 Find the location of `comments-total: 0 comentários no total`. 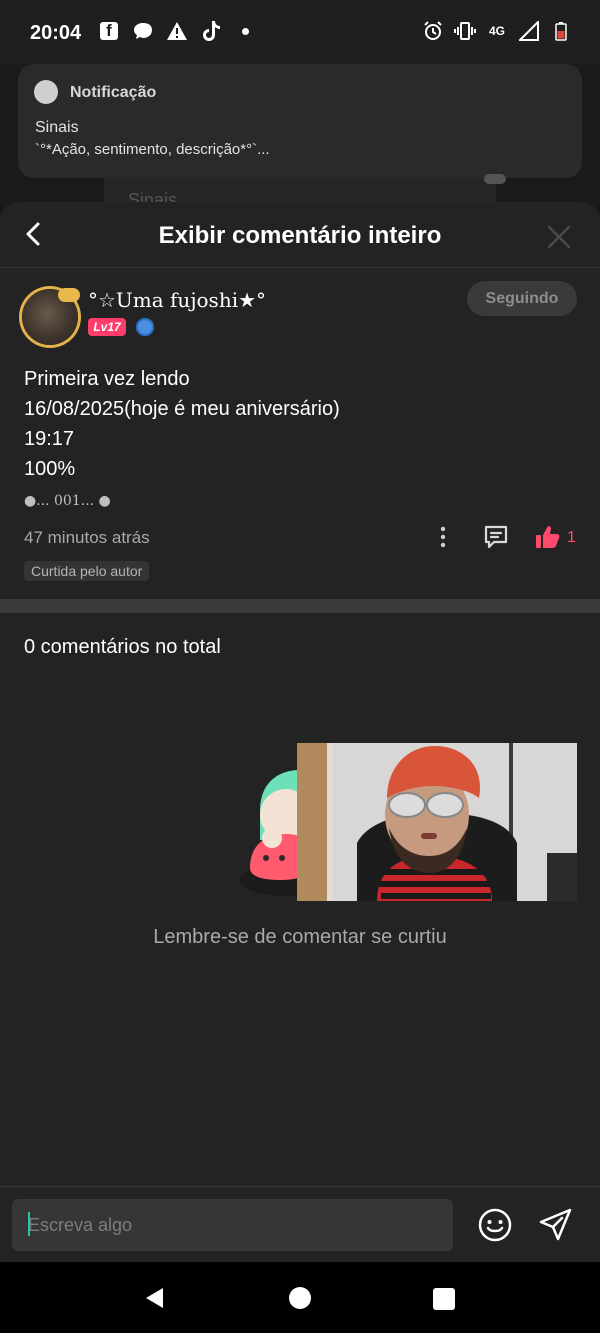

comments-total: 0 comentários no total is located at coordinates (122, 647).